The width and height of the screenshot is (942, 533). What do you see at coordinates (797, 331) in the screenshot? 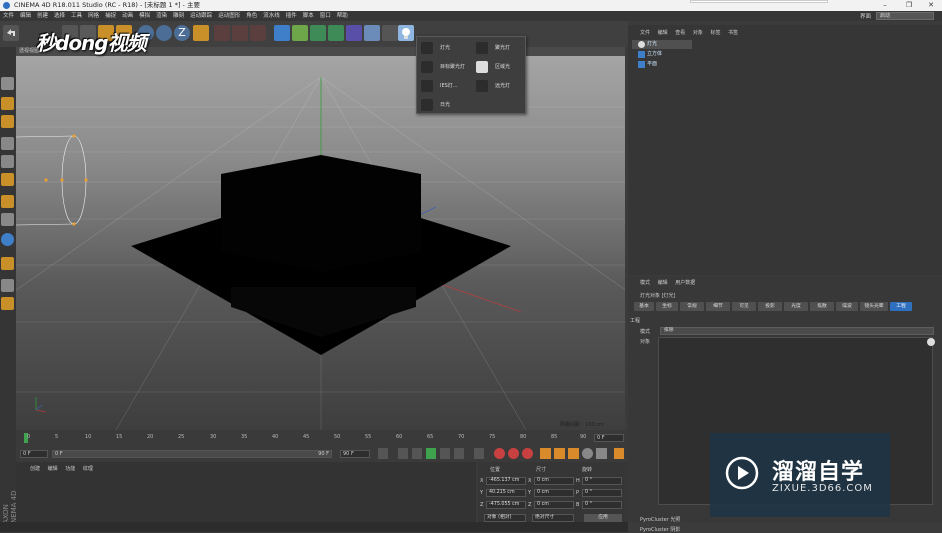
I see `mode-select: 排除` at bounding box center [797, 331].